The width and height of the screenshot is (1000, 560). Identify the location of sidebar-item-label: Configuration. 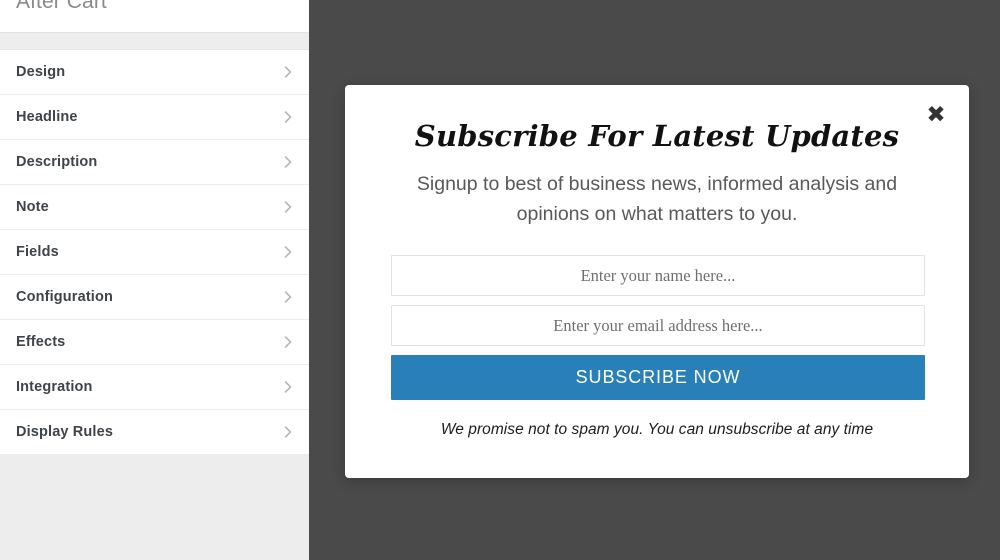
(64, 297).